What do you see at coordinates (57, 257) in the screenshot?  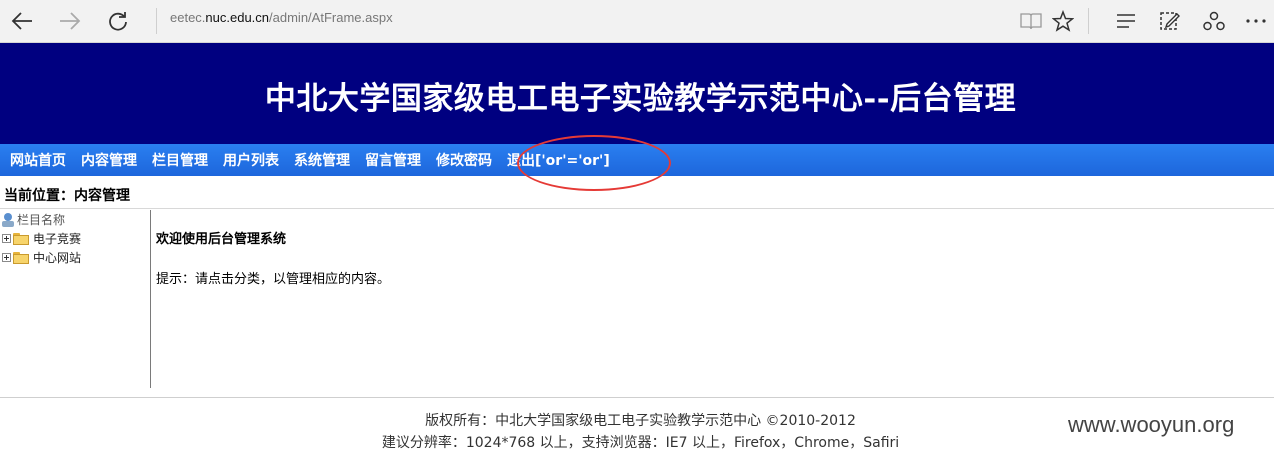 I see `tree-item-label: 中心网站` at bounding box center [57, 257].